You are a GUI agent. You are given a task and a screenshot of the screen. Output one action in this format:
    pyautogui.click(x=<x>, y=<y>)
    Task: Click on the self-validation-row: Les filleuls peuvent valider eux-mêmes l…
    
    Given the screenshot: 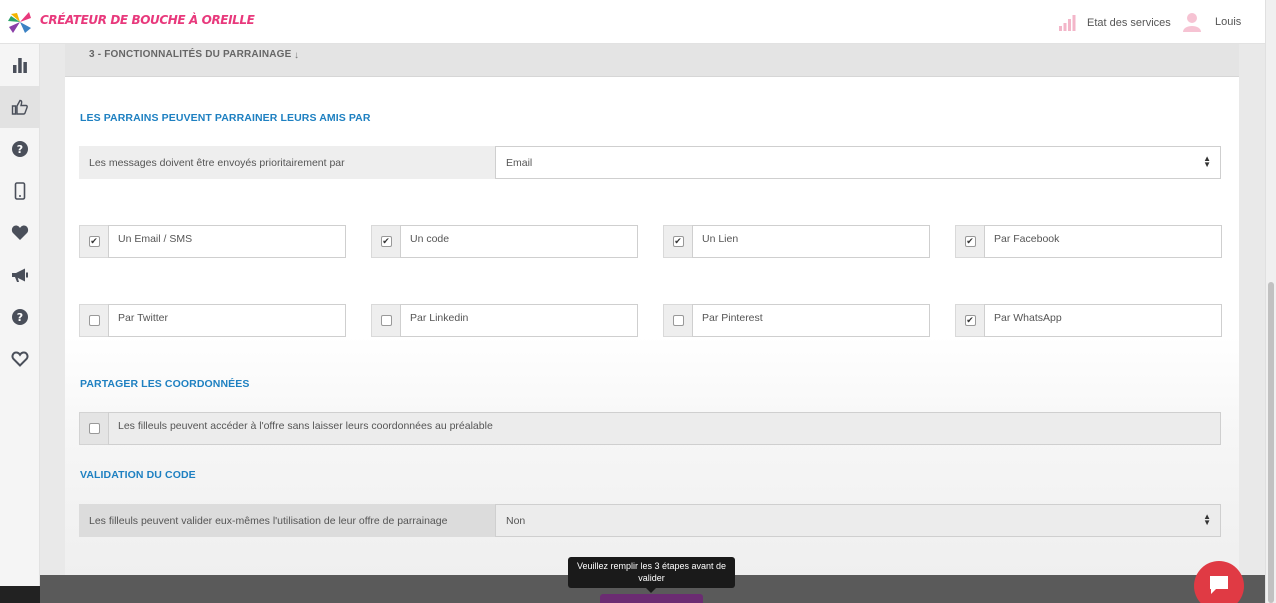 What is the action you would take?
    pyautogui.click(x=650, y=520)
    